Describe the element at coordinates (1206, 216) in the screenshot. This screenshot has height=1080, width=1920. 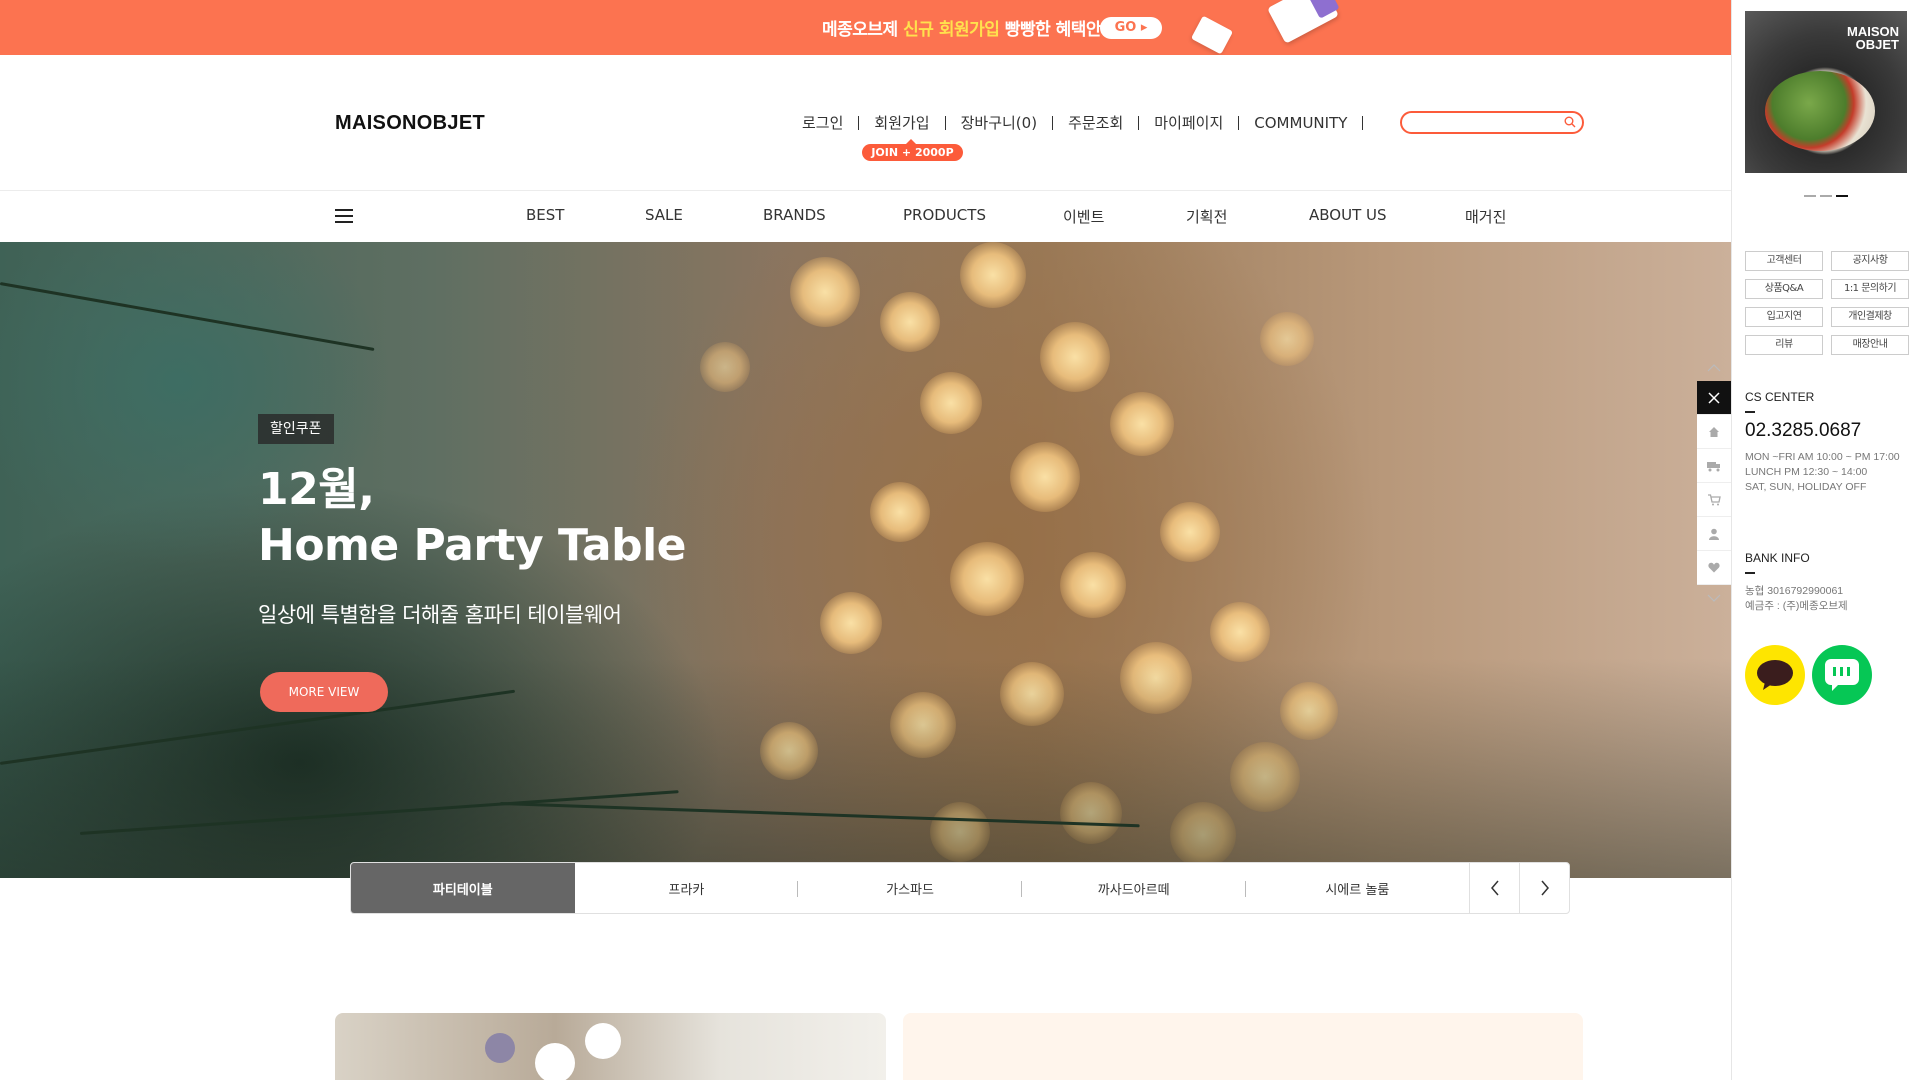
I see `nav-exhibition: 기획전` at that location.